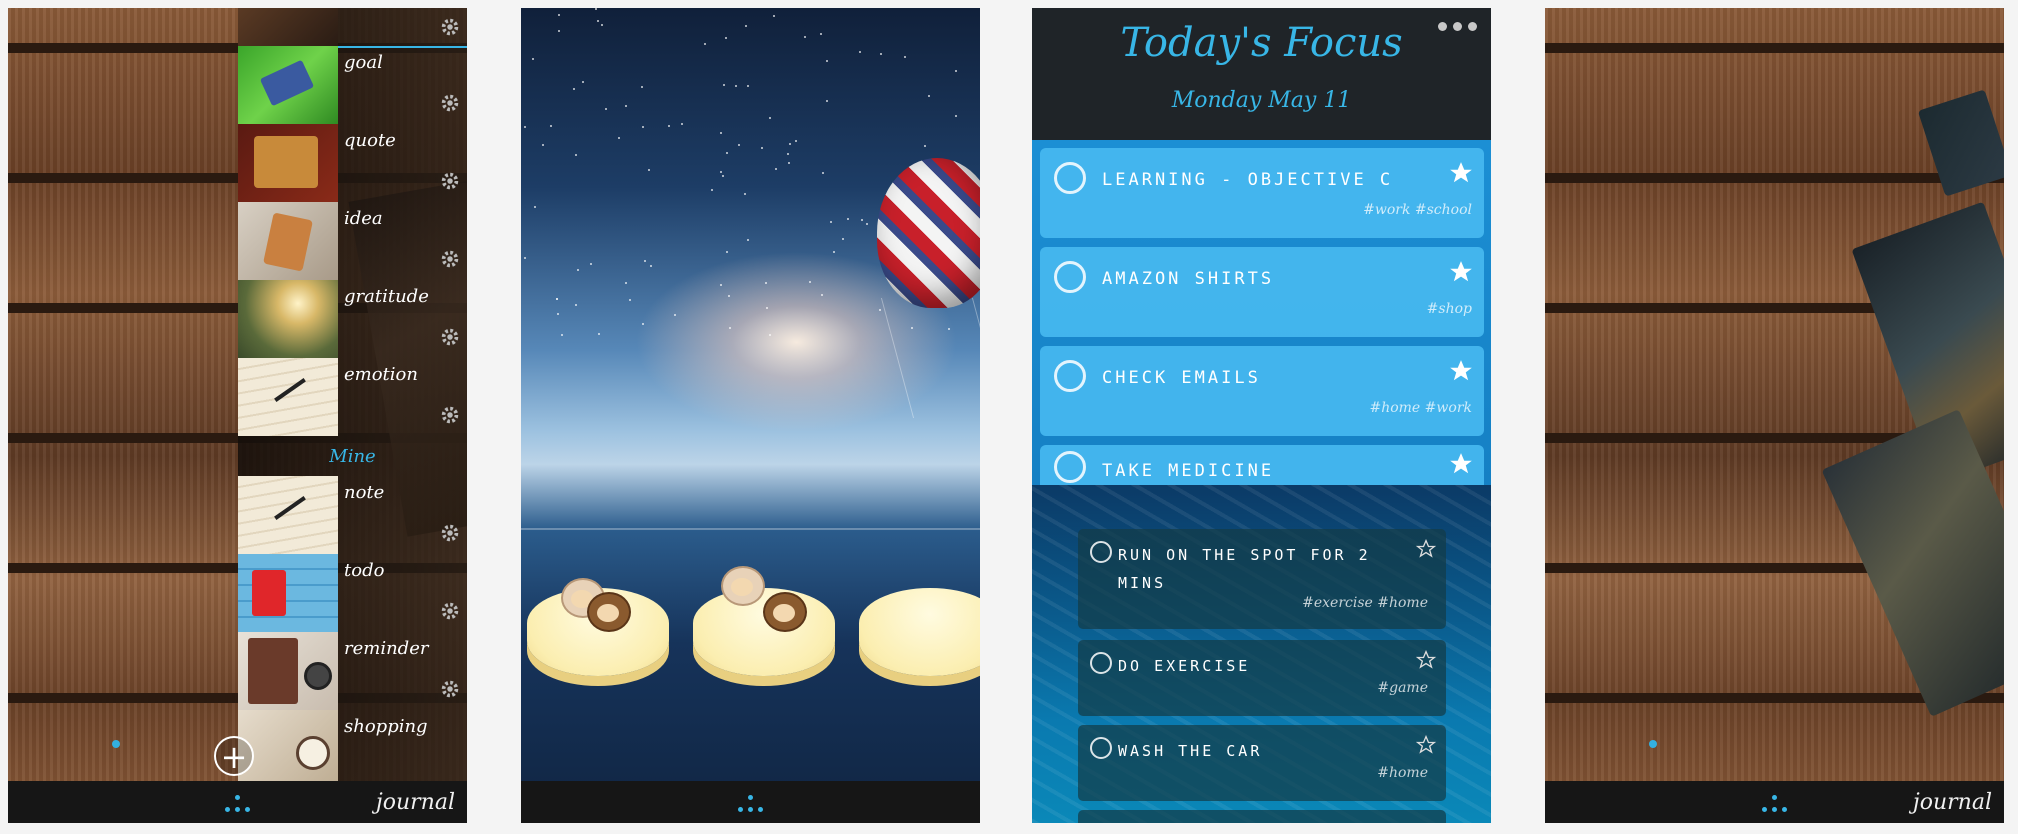 The height and width of the screenshot is (834, 2018). What do you see at coordinates (352, 85) in the screenshot?
I see `category-row-goal: goal` at bounding box center [352, 85].